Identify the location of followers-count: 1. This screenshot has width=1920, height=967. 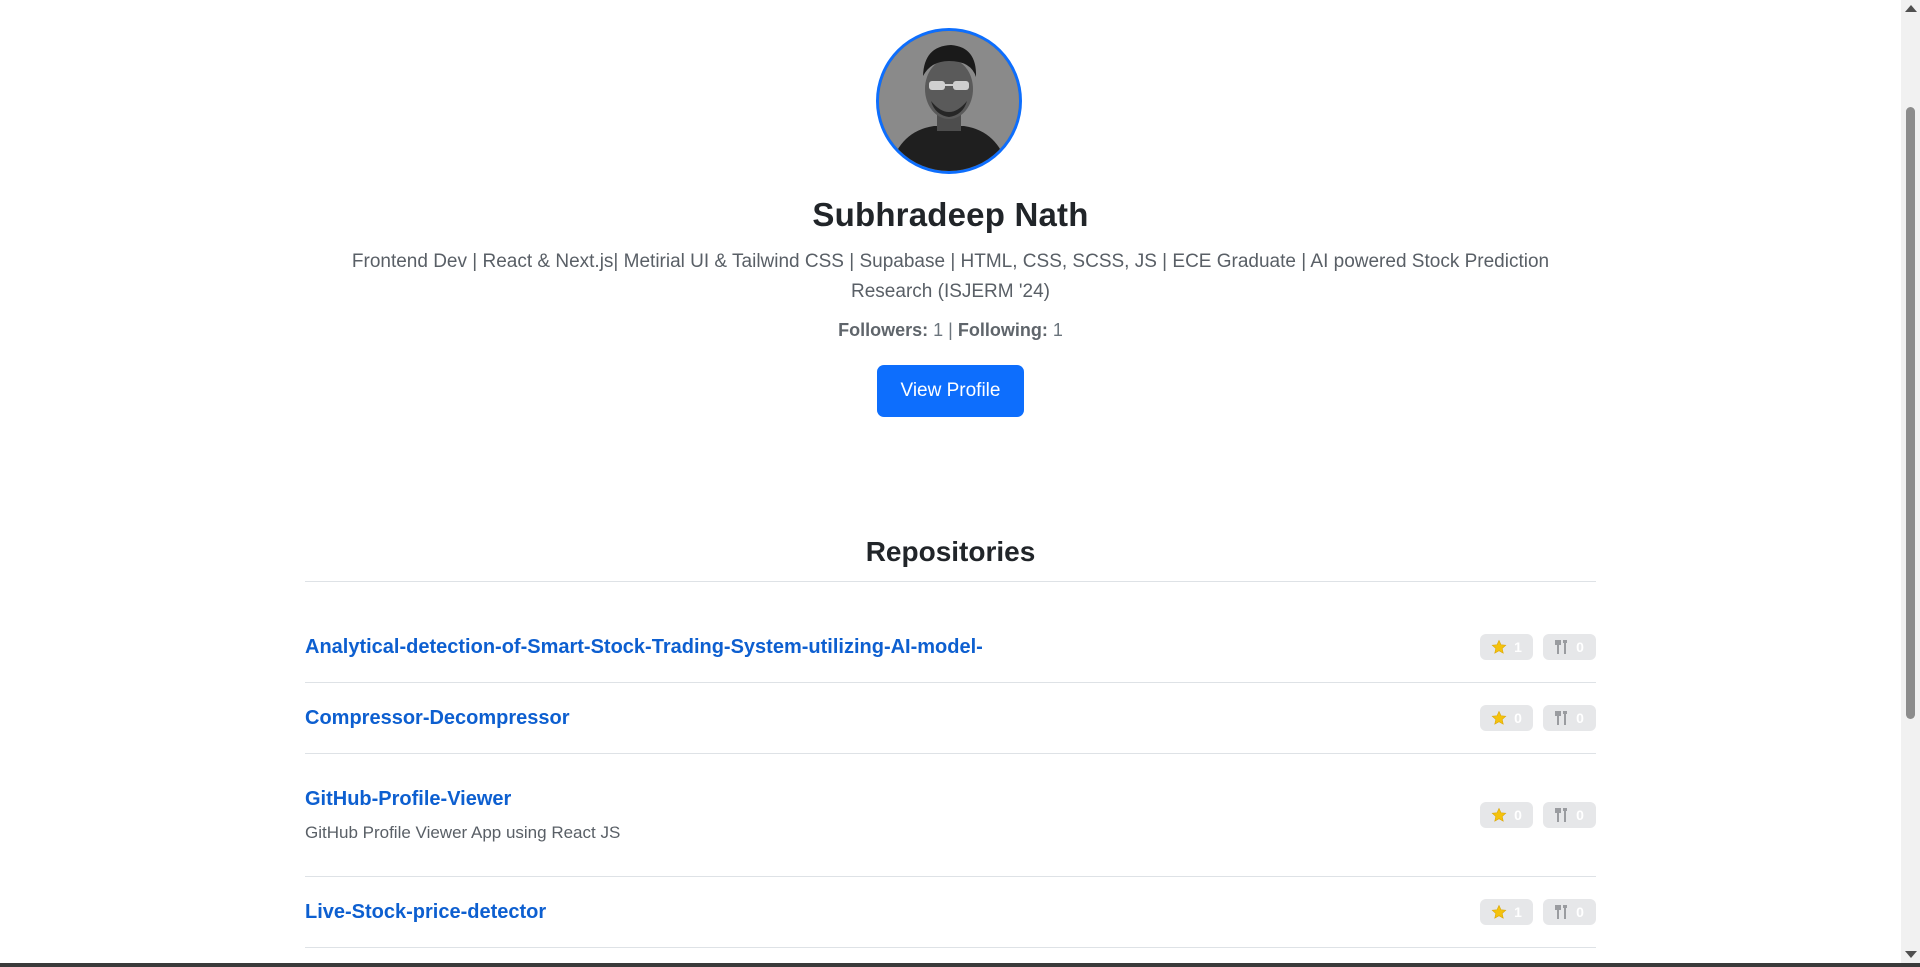
(938, 330).